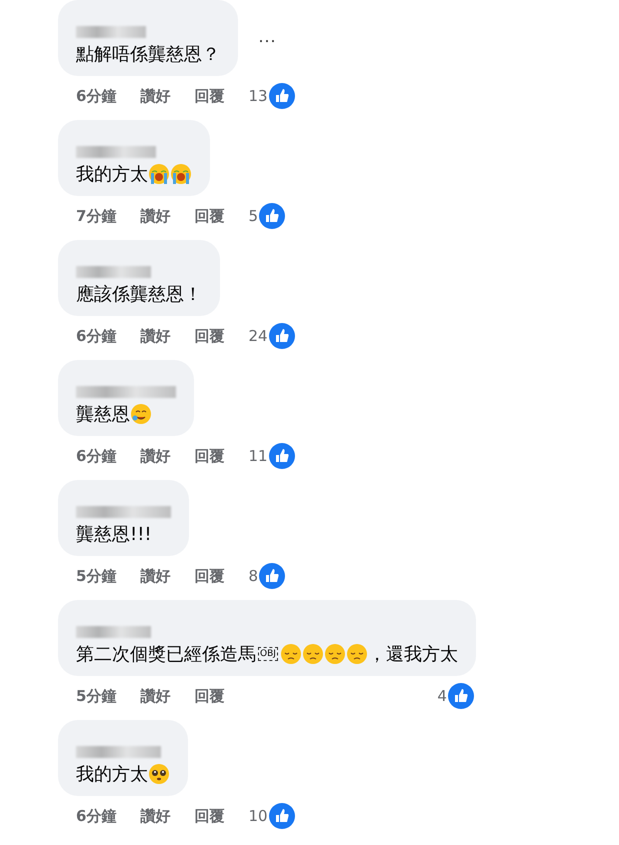 This screenshot has width=619, height=845. Describe the element at coordinates (159, 774) in the screenshot. I see `pleading-emoji-icon` at that location.